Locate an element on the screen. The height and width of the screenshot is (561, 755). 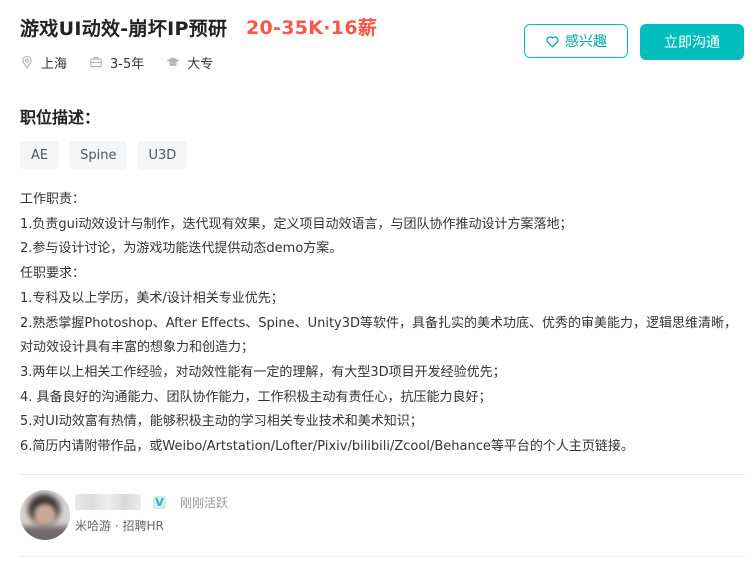
experience-text: 3-5年 is located at coordinates (127, 64).